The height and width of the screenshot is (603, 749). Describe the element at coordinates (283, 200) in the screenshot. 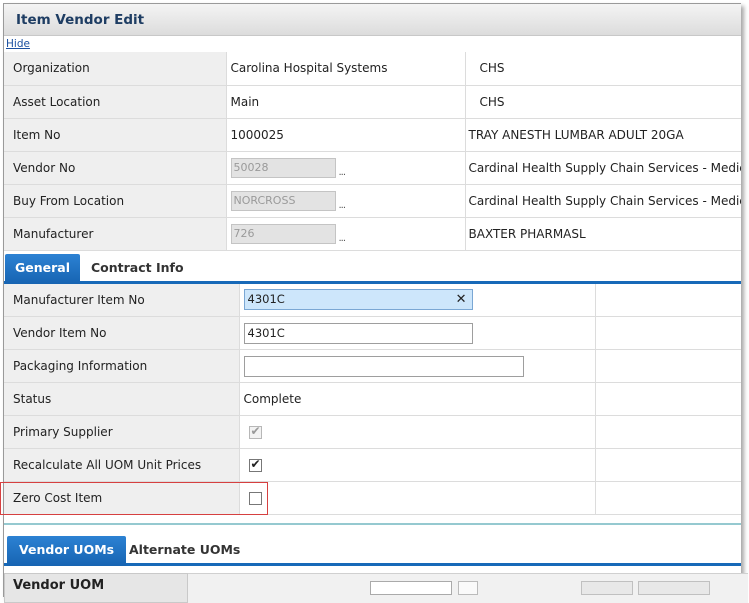

I see `buy-from-location-input: NORCROSS` at that location.